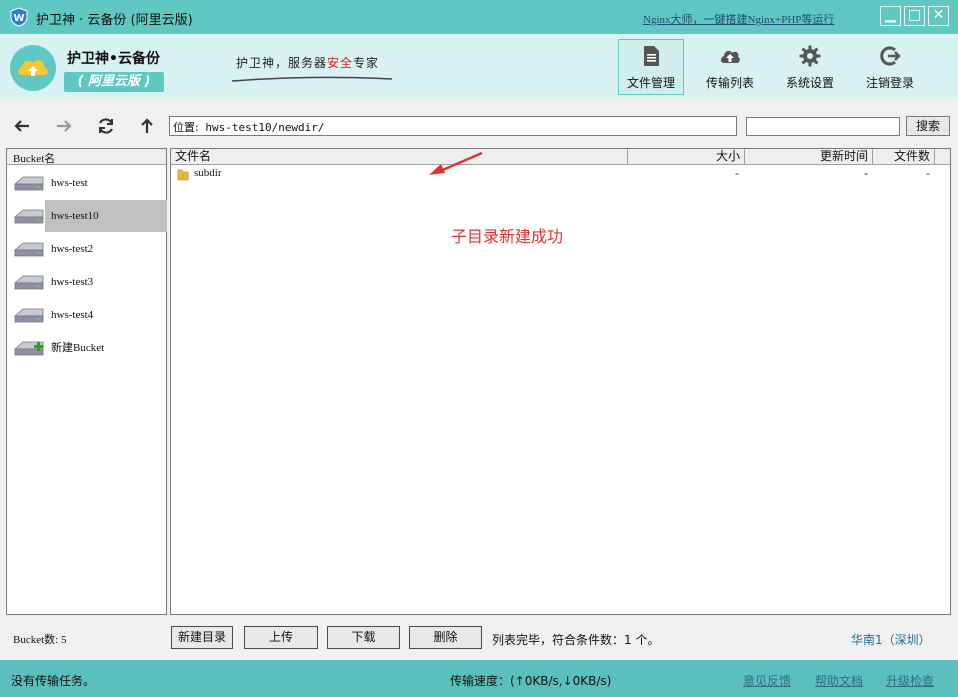 This screenshot has height=697, width=958. I want to click on svg-text: W, so click(18, 18).